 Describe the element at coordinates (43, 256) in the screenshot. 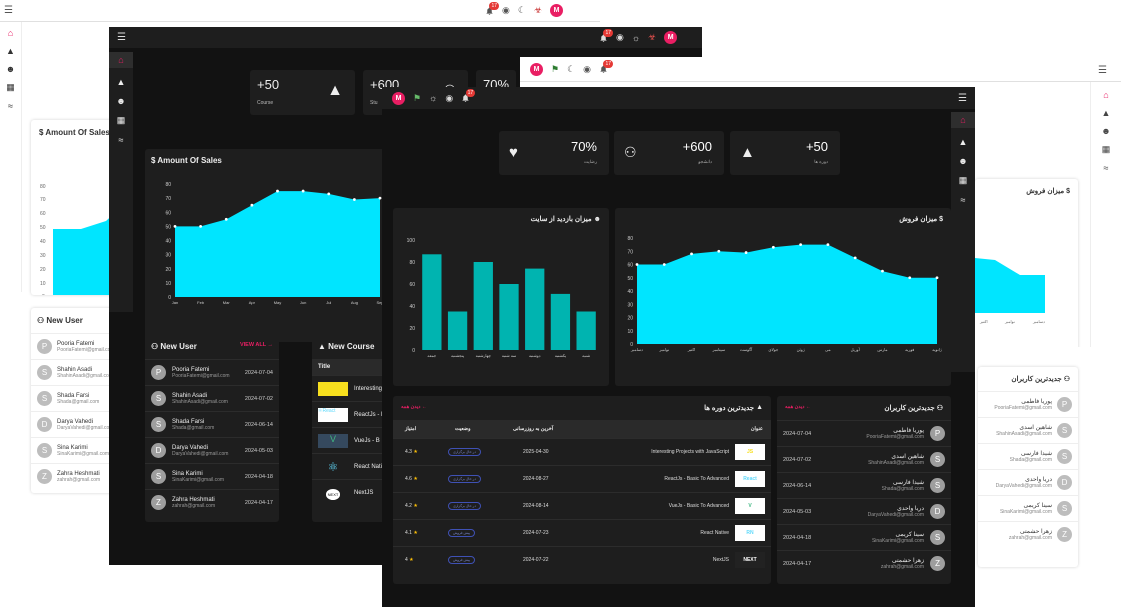

I see `svg-text: 30` at that location.